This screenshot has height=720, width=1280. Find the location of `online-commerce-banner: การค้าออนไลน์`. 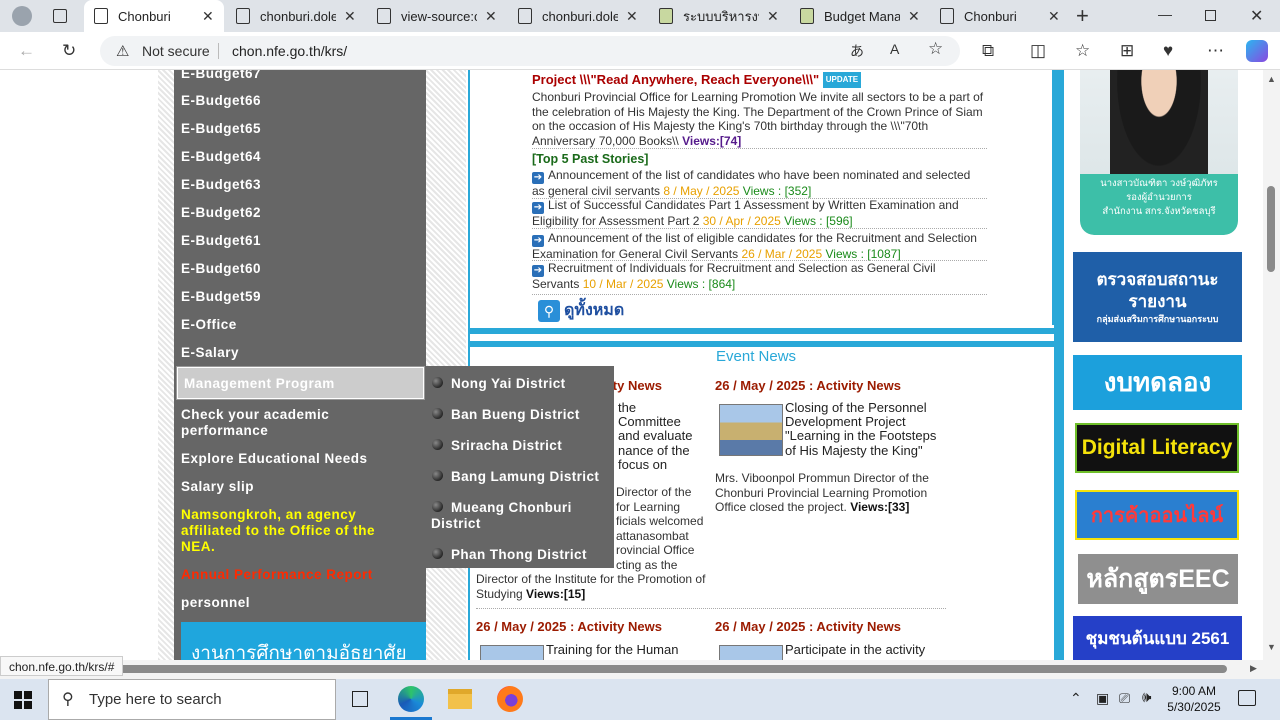

online-commerce-banner: การค้าออนไลน์ is located at coordinates (1157, 515).